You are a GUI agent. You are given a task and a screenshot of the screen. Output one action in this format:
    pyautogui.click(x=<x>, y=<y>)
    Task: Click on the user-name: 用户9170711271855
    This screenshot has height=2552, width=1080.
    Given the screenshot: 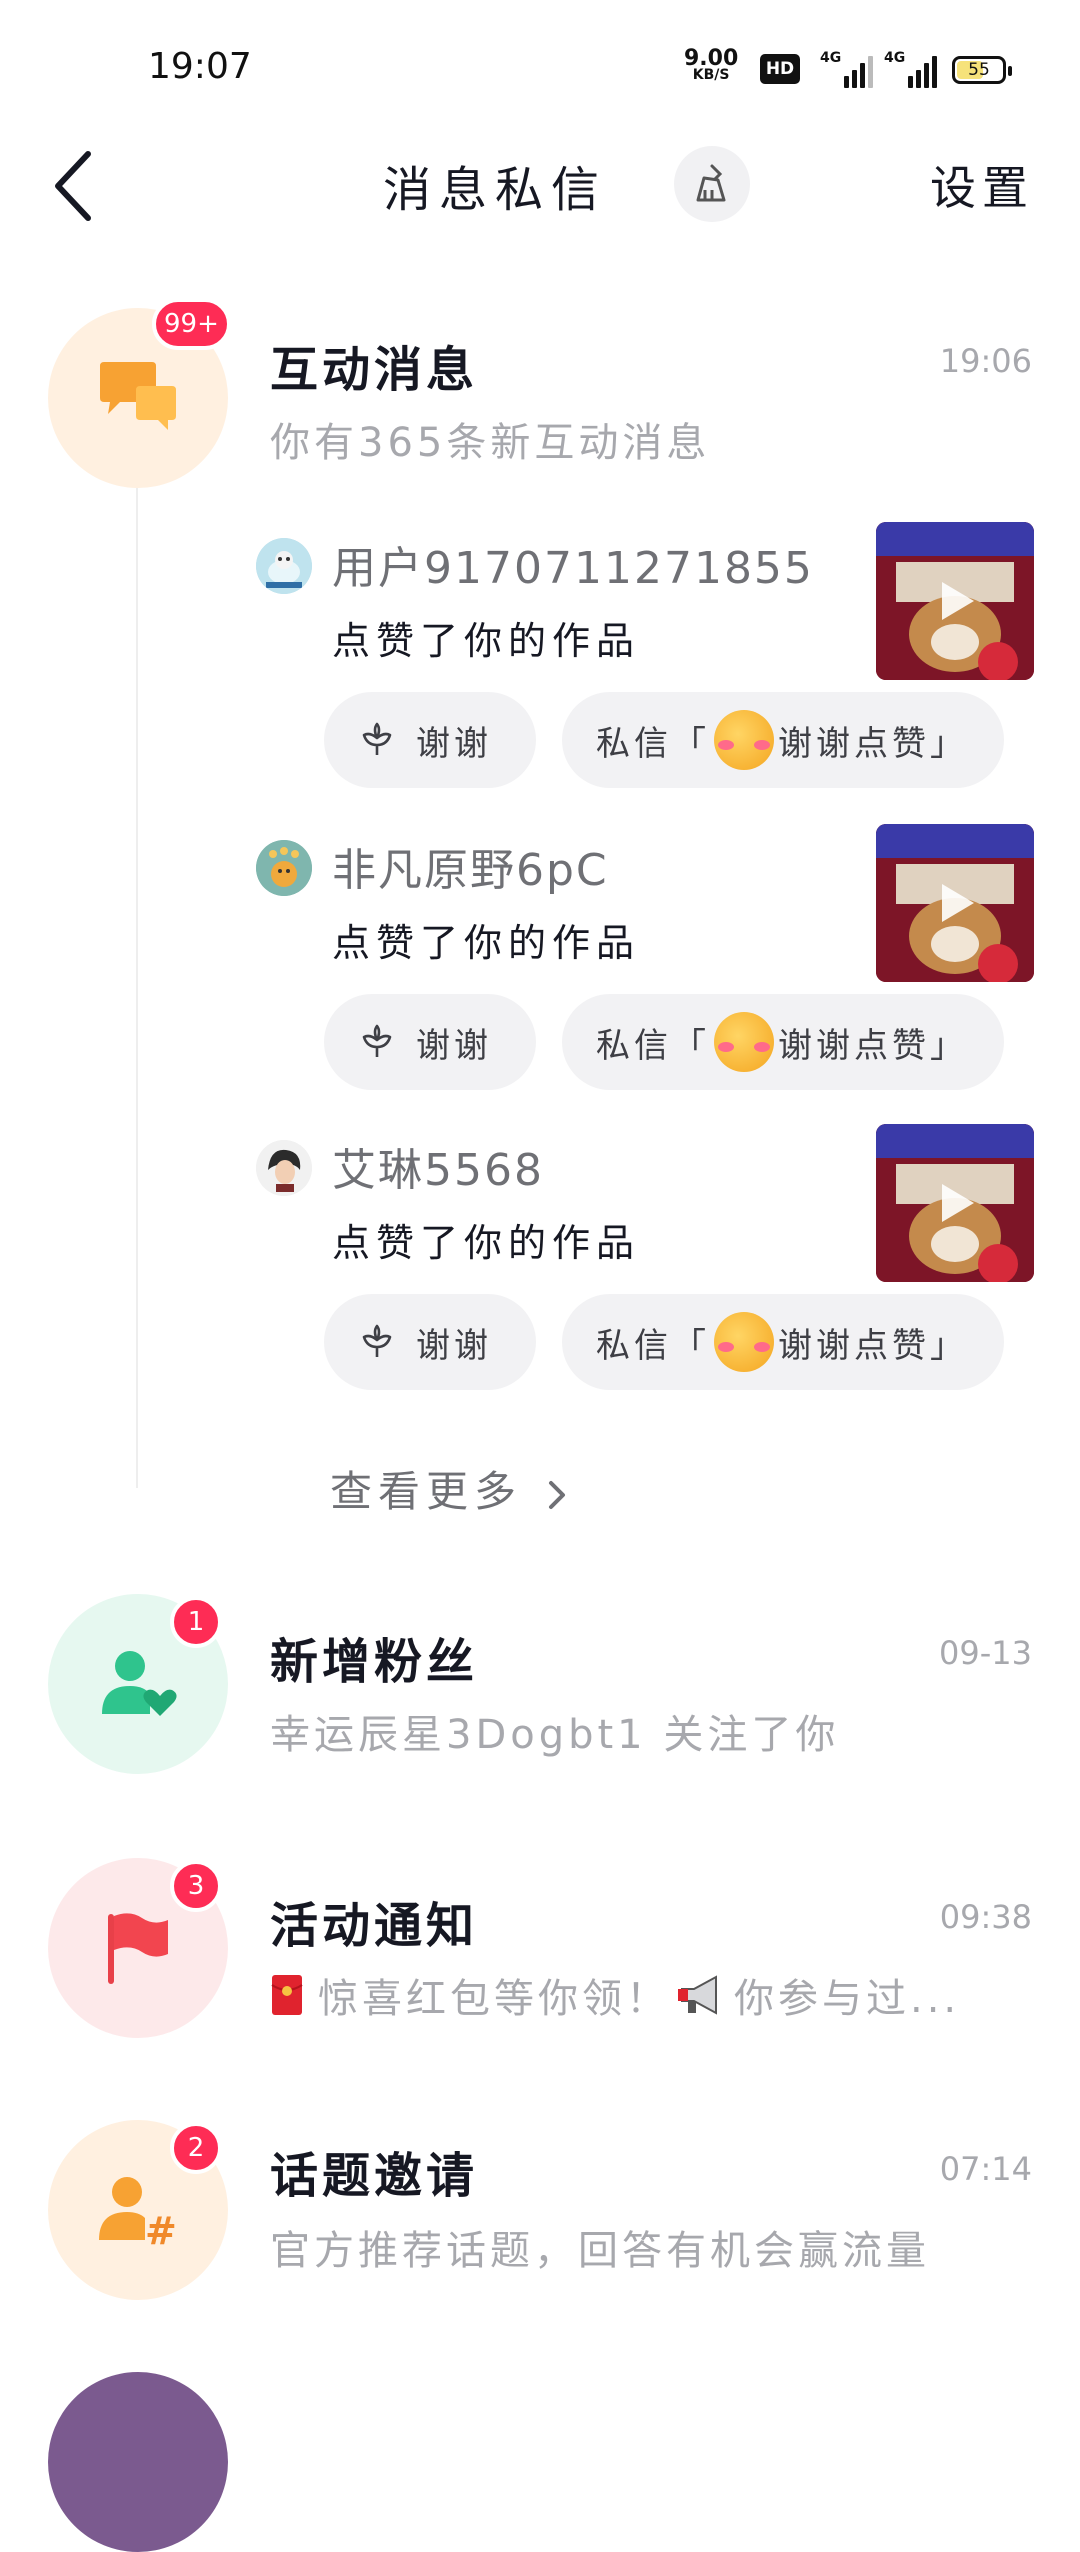 What is the action you would take?
    pyautogui.click(x=573, y=564)
    